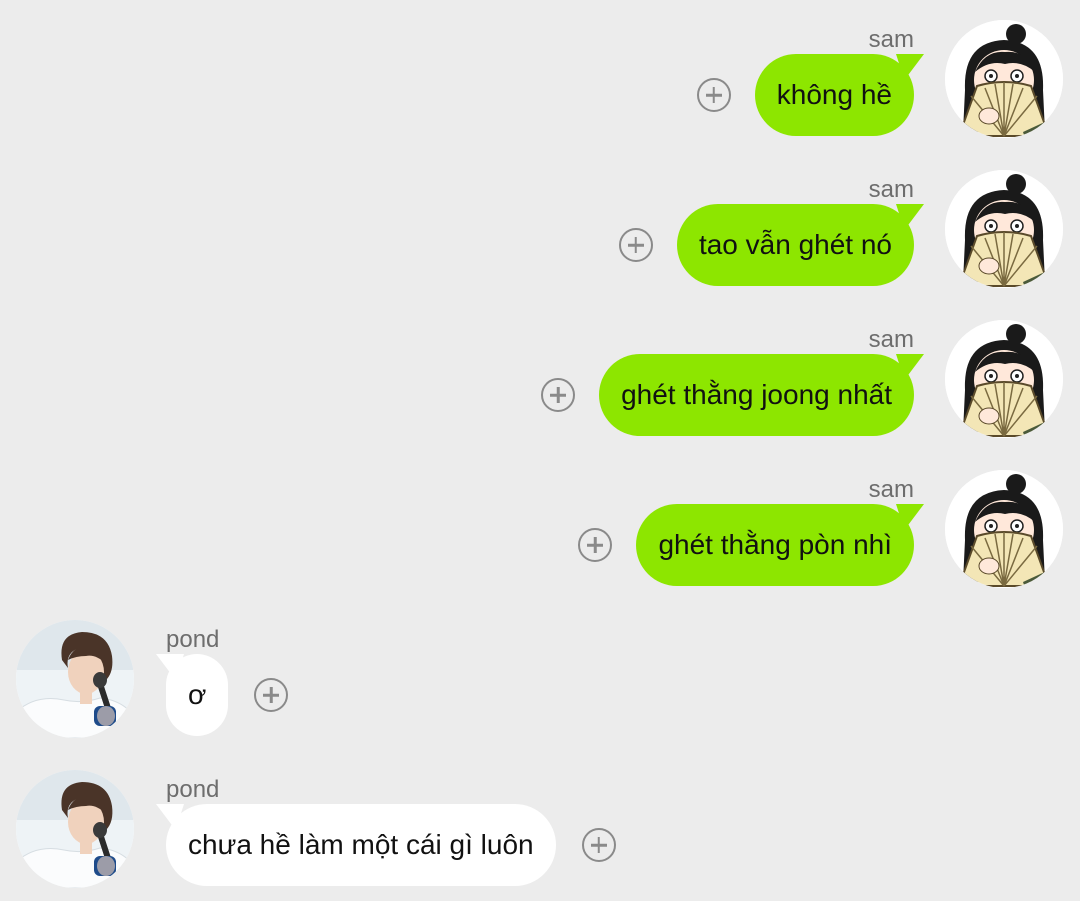 The image size is (1080, 901). What do you see at coordinates (834, 95) in the screenshot?
I see `message-bubble: không hề` at bounding box center [834, 95].